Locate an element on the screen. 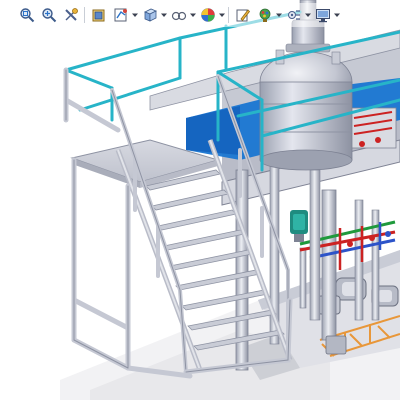 This screenshot has width=400, height=400. view-orientation-icon is located at coordinates (150, 15).